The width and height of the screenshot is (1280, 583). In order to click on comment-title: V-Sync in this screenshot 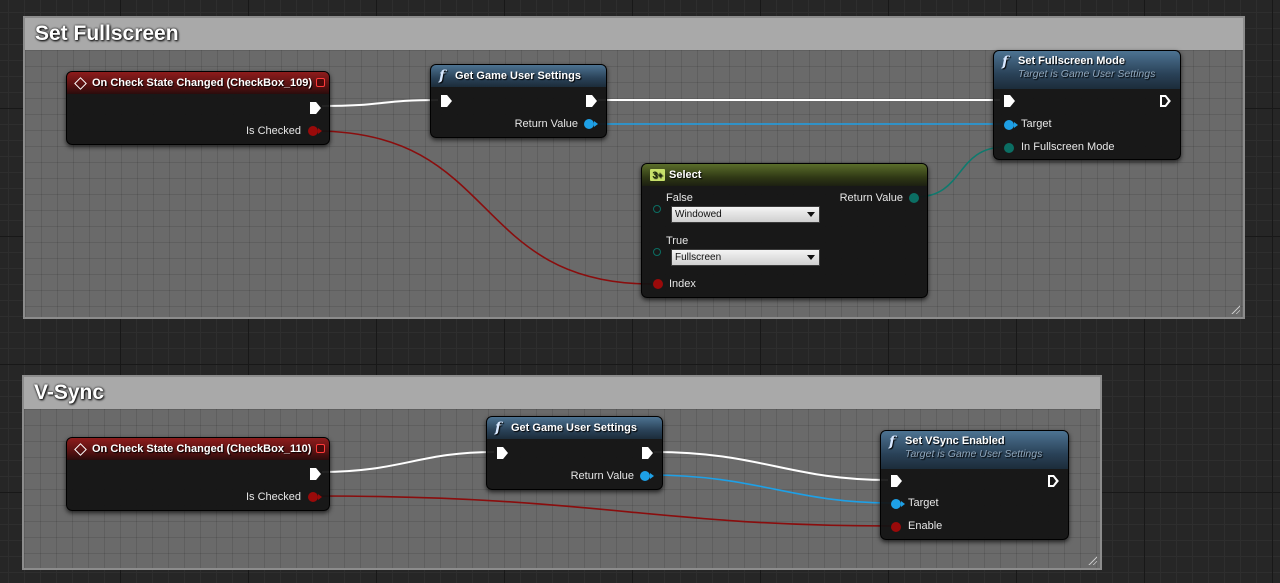, I will do `click(562, 393)`.